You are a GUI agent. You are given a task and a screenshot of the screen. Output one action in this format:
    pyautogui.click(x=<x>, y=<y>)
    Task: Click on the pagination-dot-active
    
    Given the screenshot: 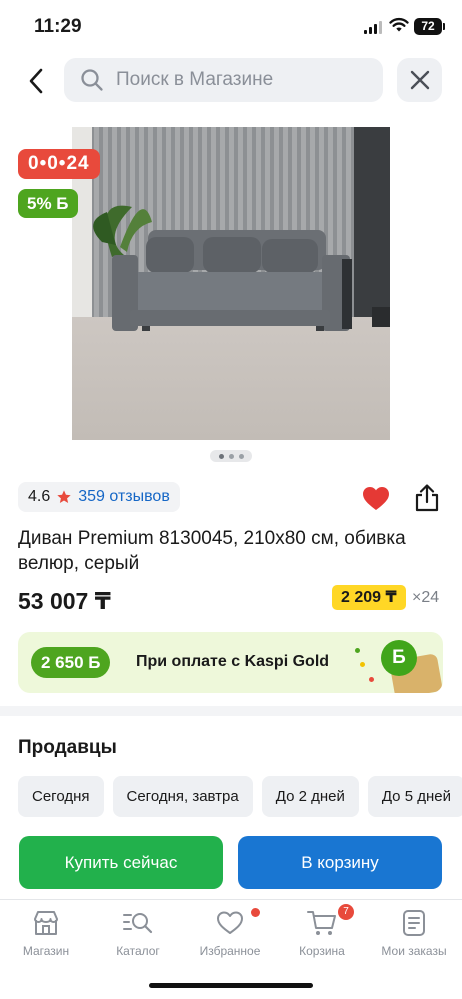 What is the action you would take?
    pyautogui.click(x=221, y=456)
    